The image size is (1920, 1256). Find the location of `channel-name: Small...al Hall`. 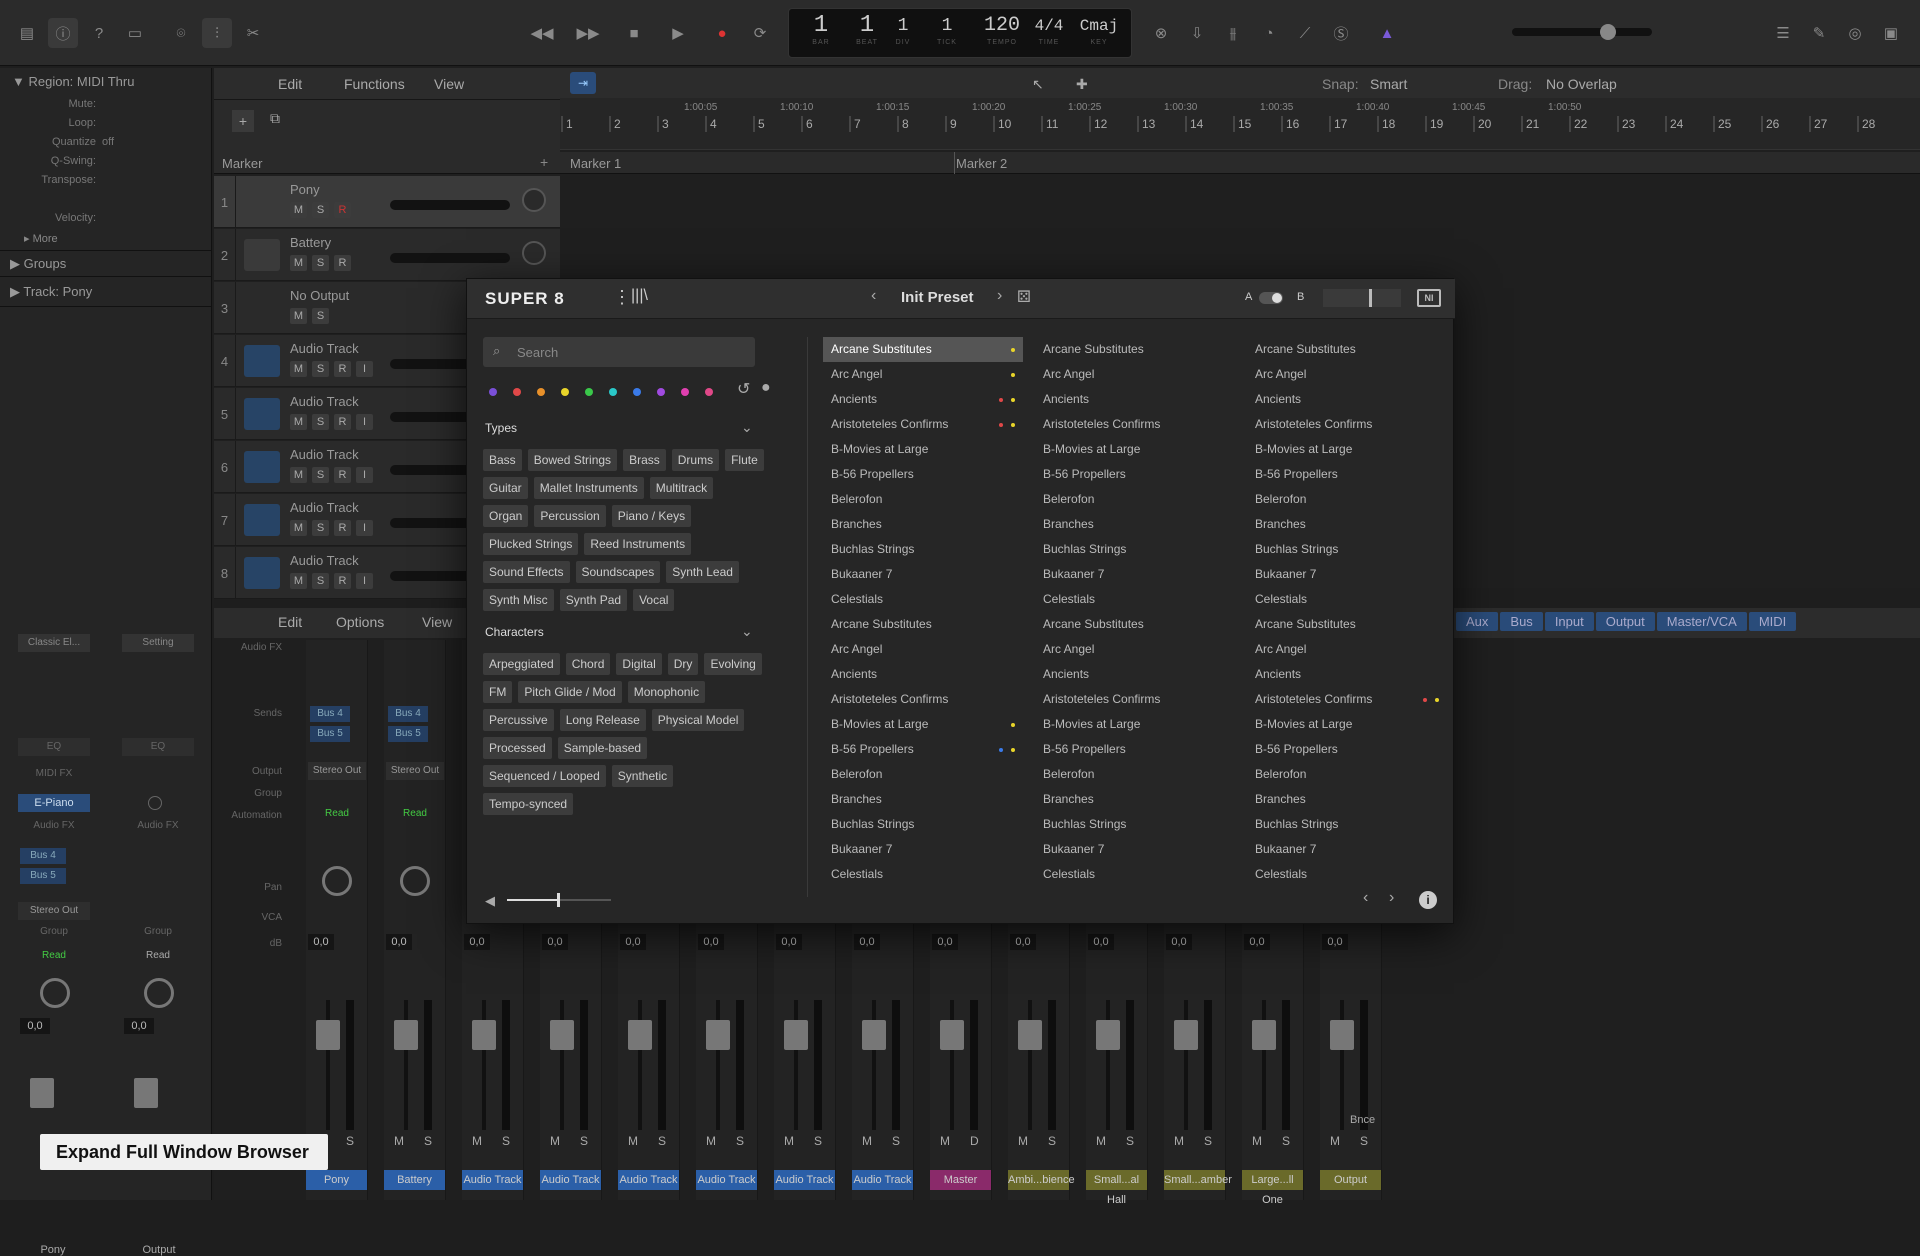

channel-name: Small...al Hall is located at coordinates (1116, 1188).